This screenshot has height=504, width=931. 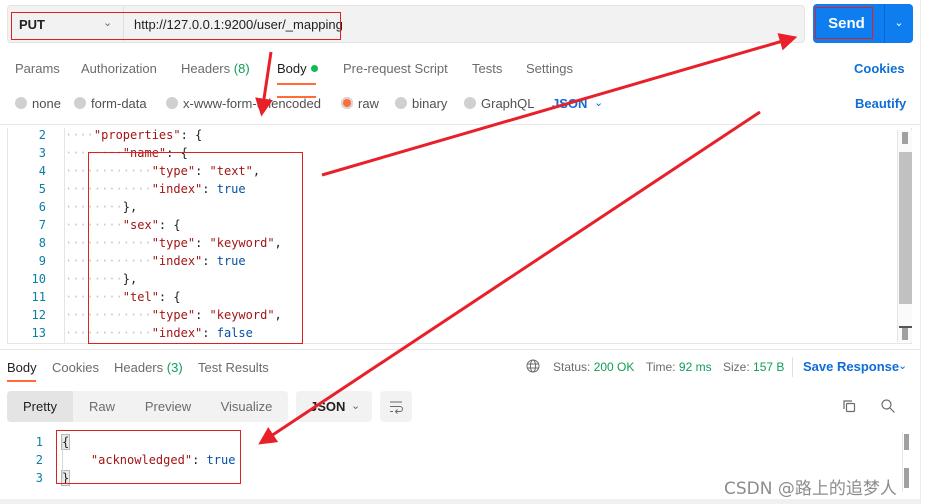 I want to click on annotation-box-mapping, so click(x=195, y=248).